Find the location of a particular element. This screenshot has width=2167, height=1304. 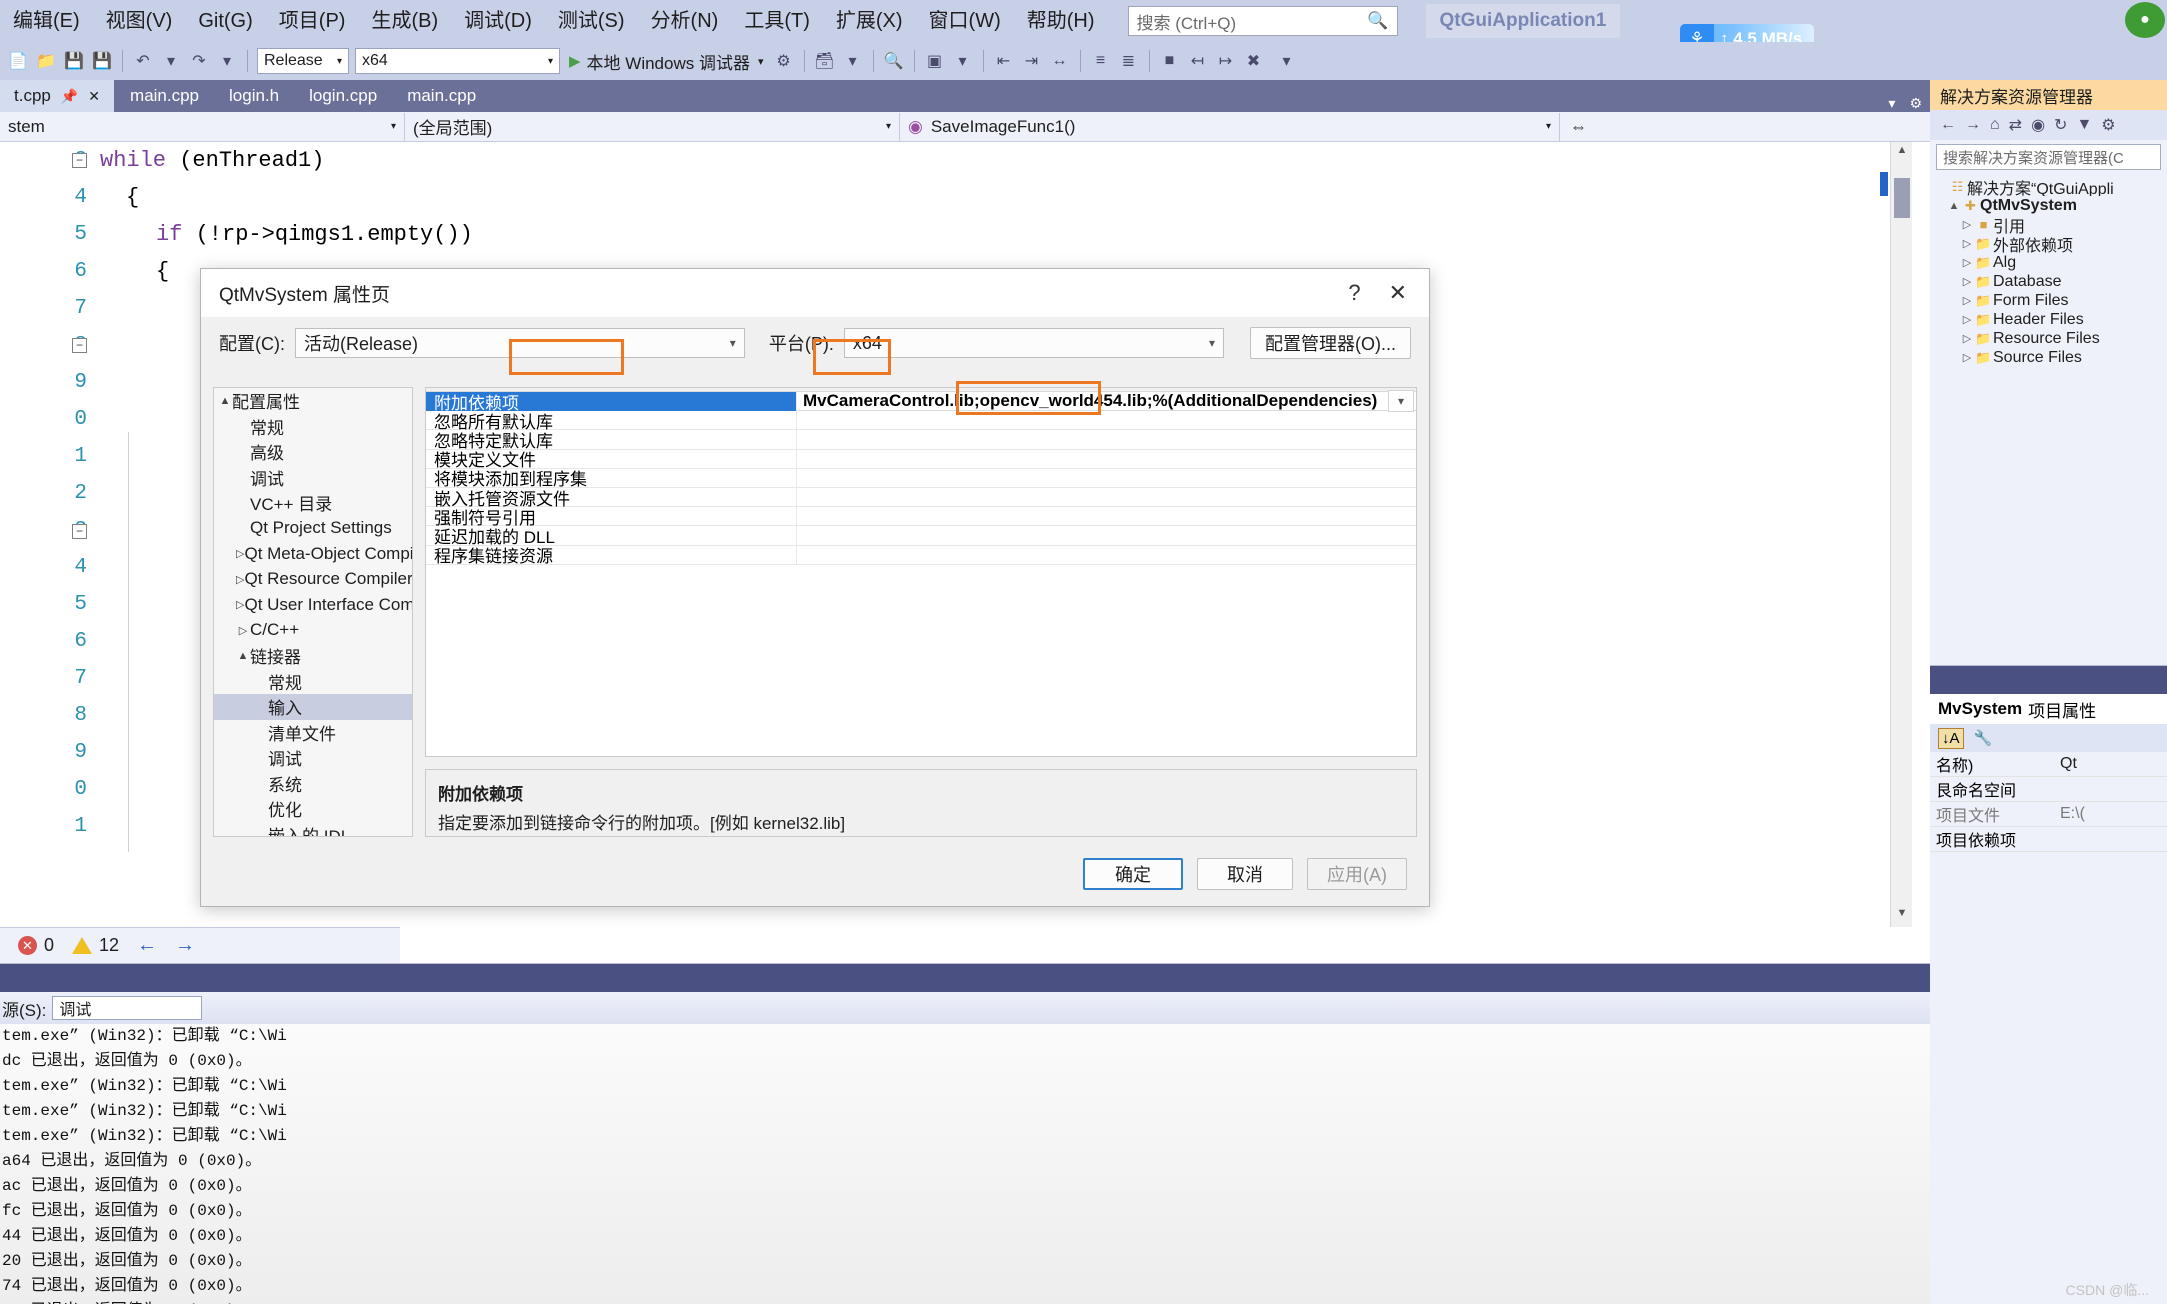

pin-icon: 📌 is located at coordinates (69, 96).